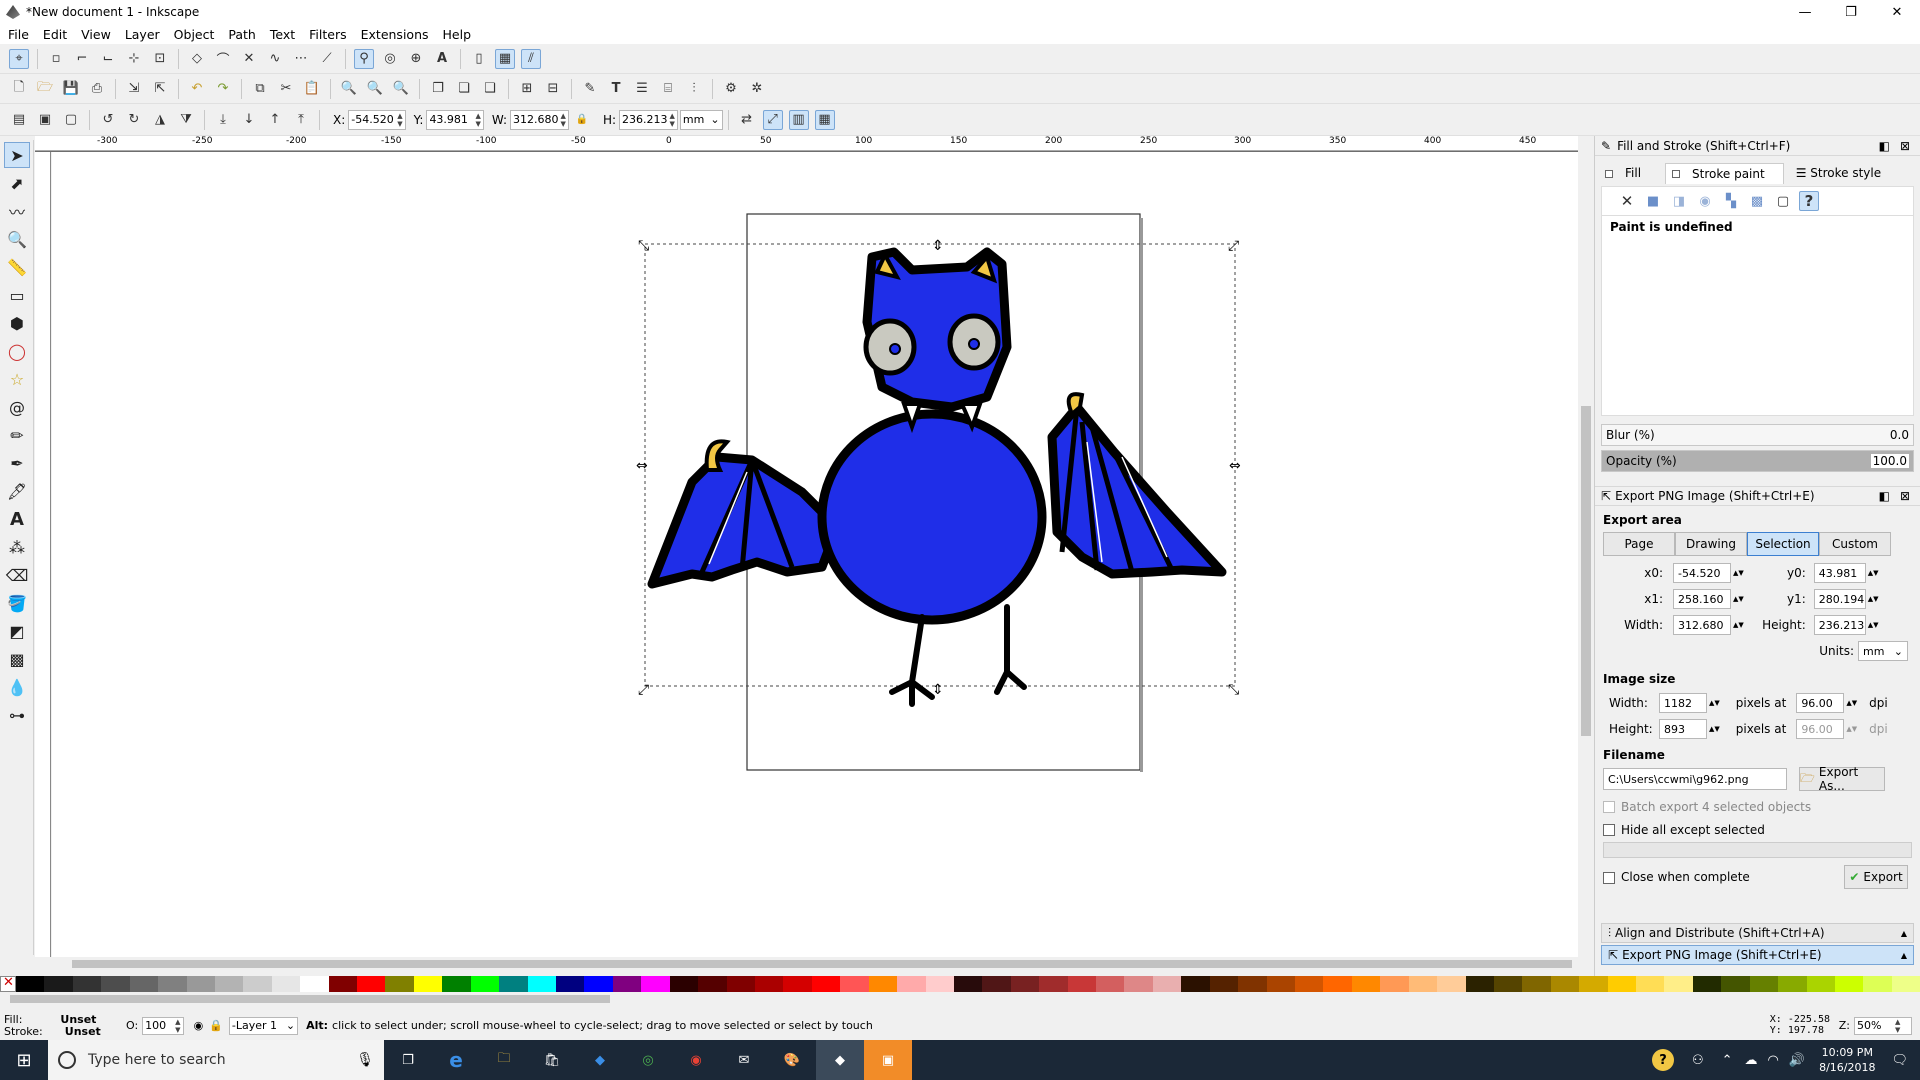  I want to click on duplicate-icon: ❐, so click(438, 89).